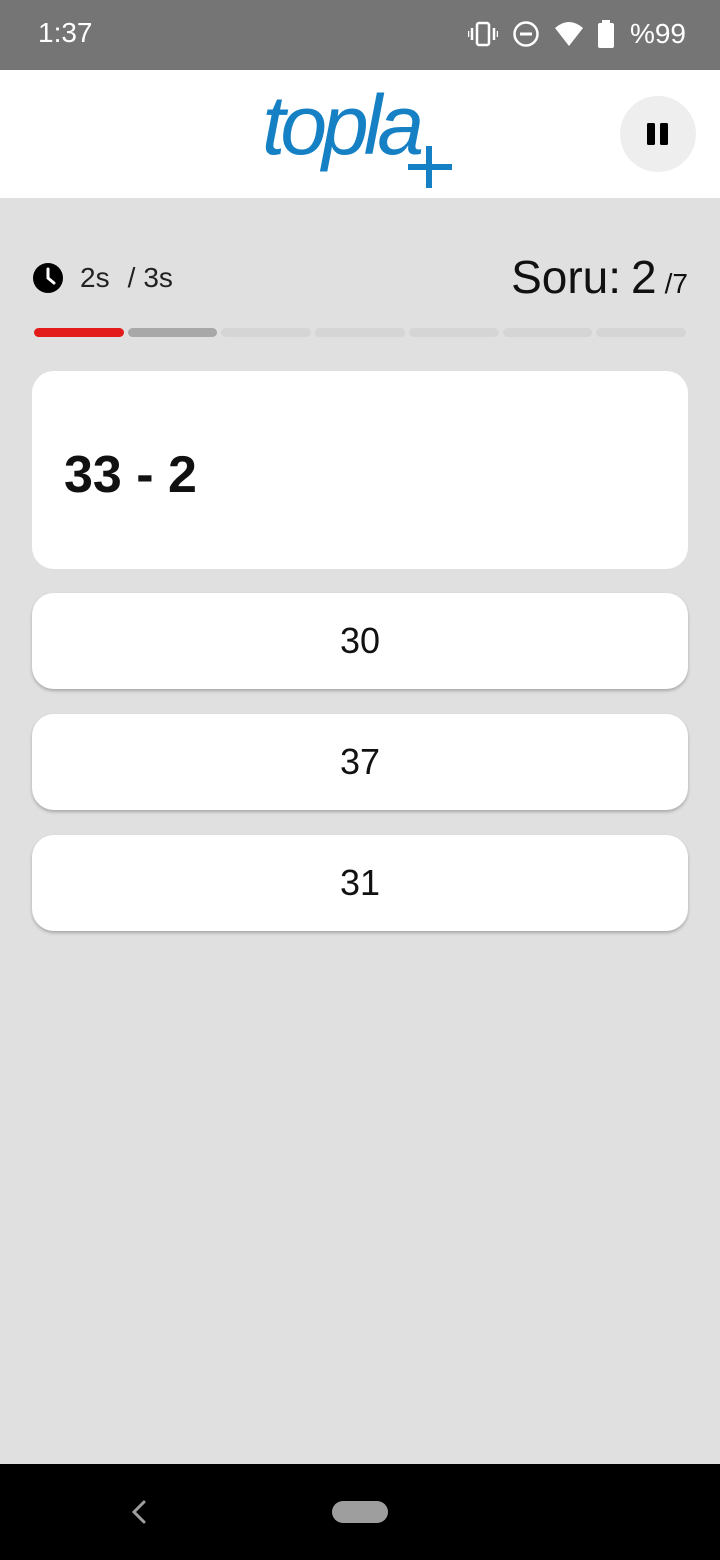  Describe the element at coordinates (526, 34) in the screenshot. I see `do-not-disturb-icon` at that location.